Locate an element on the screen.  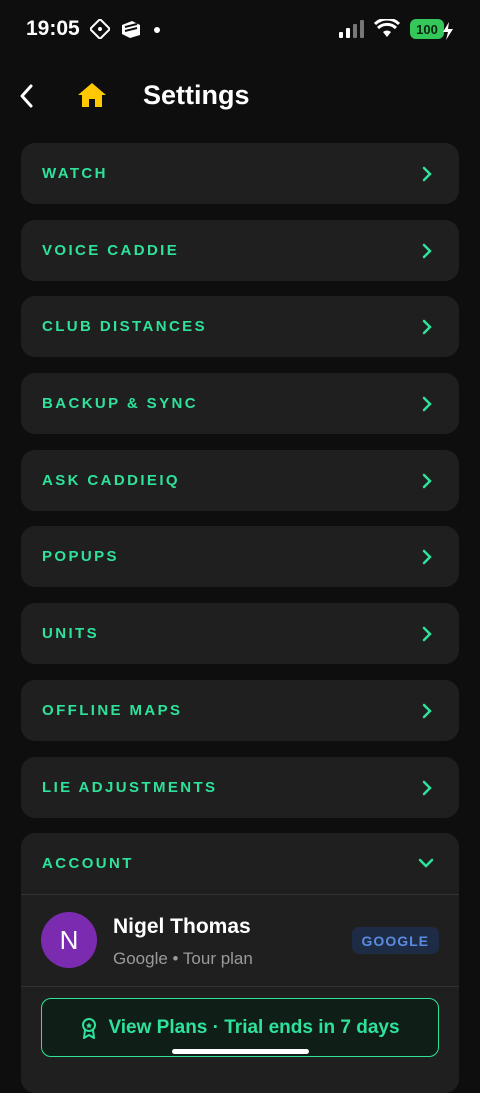
account-toggle: ACCOUNT is located at coordinates (240, 863).